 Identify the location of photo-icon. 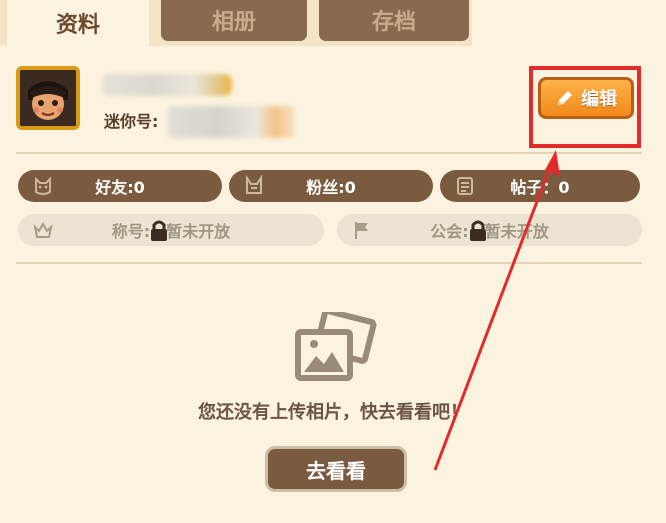
(336, 346).